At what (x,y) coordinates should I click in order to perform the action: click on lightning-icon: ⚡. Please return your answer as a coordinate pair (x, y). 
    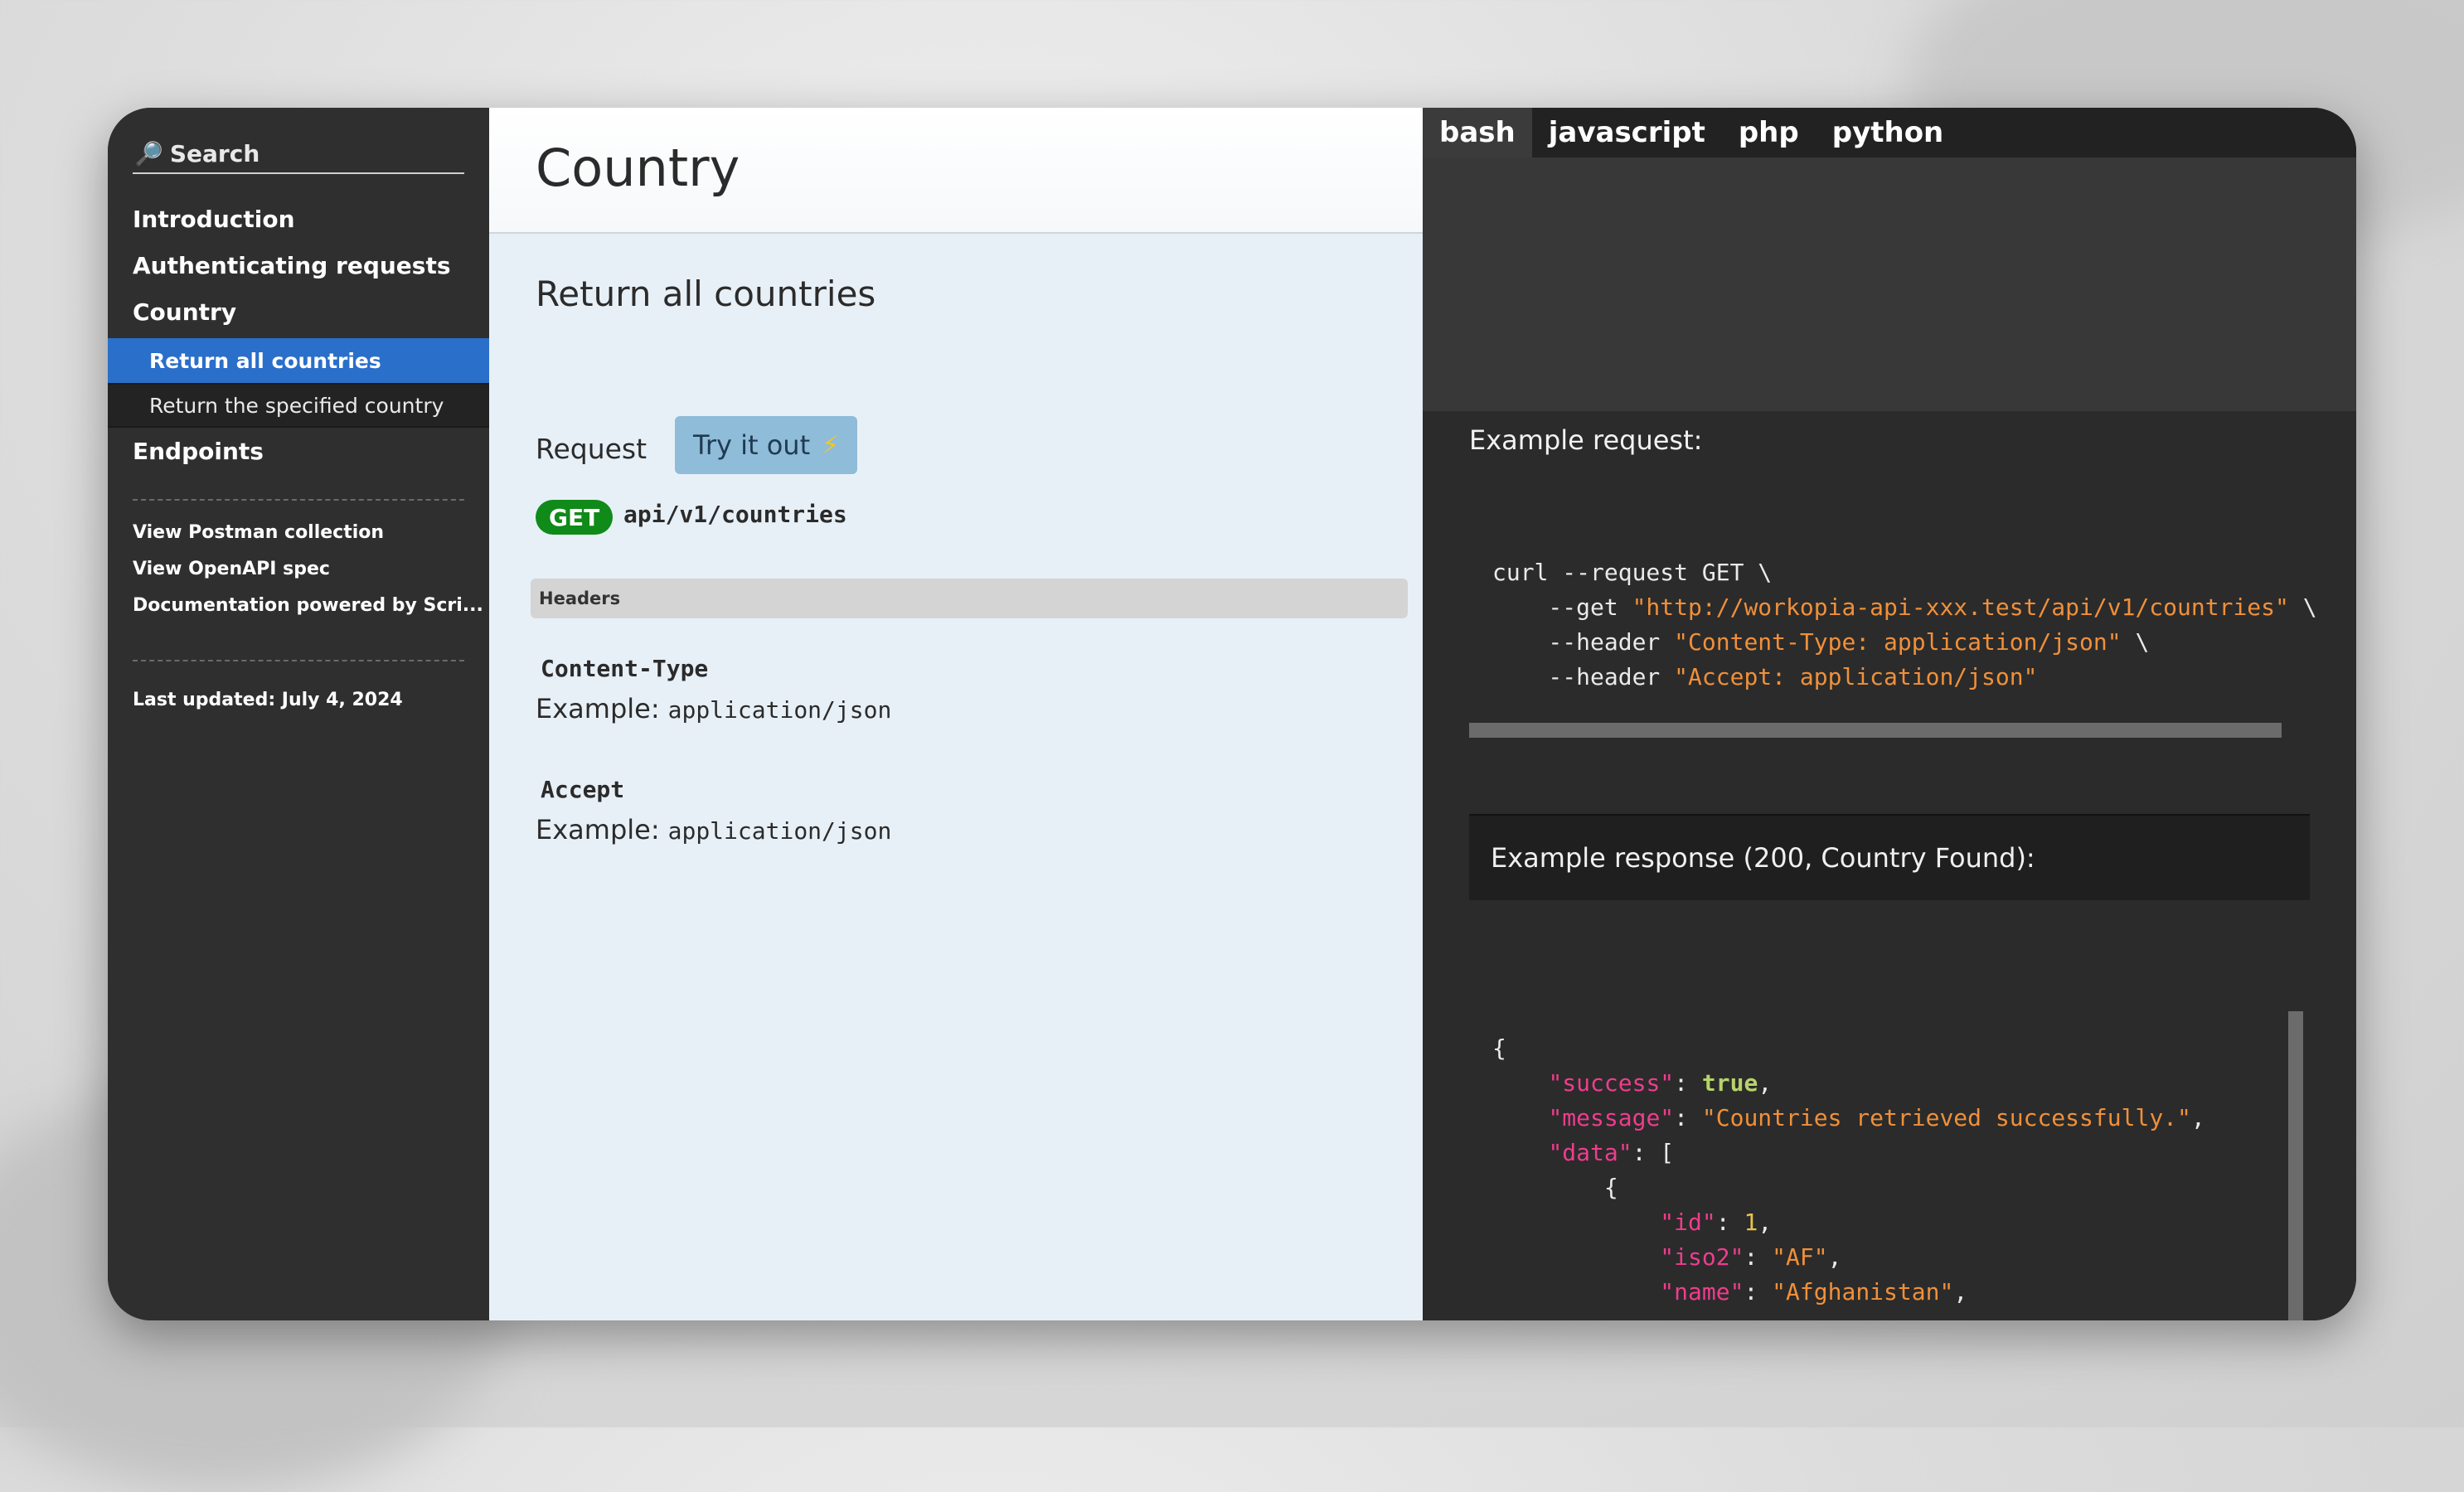
    Looking at the image, I should click on (831, 445).